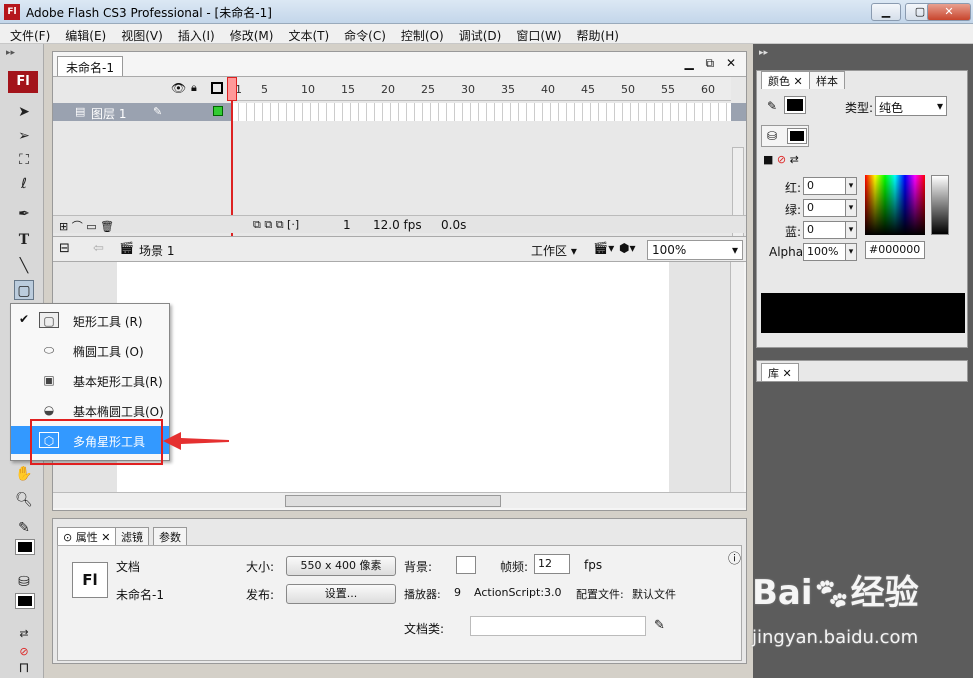 This screenshot has height=678, width=973. I want to click on tab-filters: 滤镜, so click(132, 536).